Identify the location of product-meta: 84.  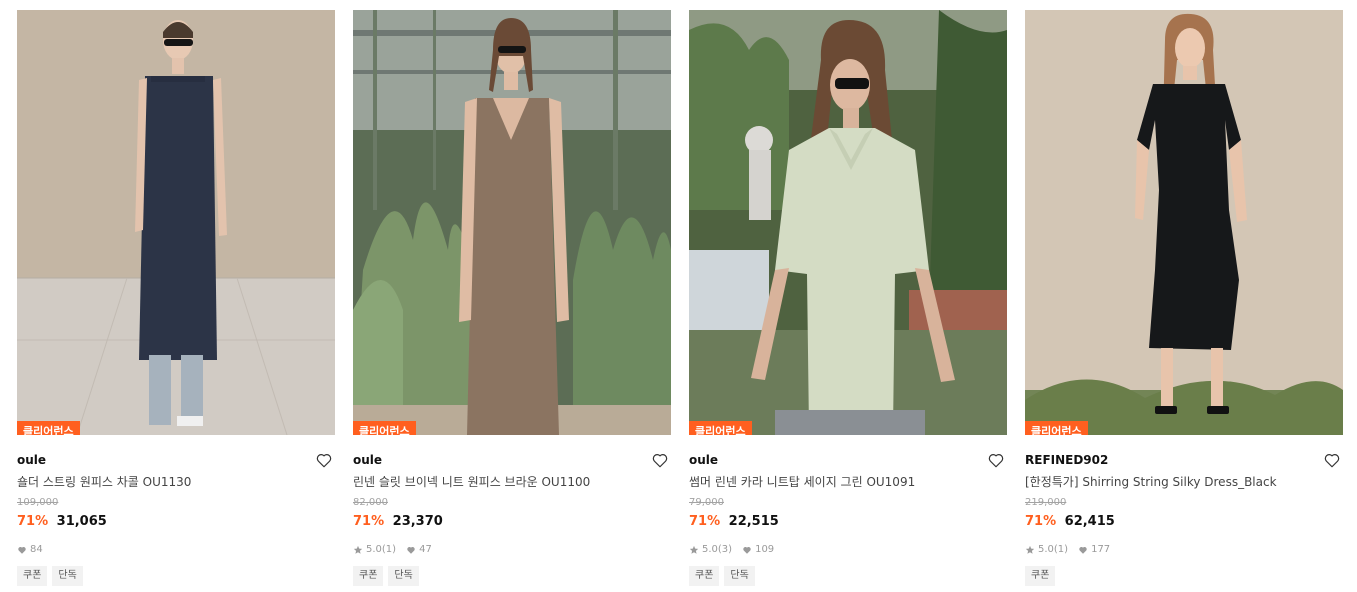
(176, 550).